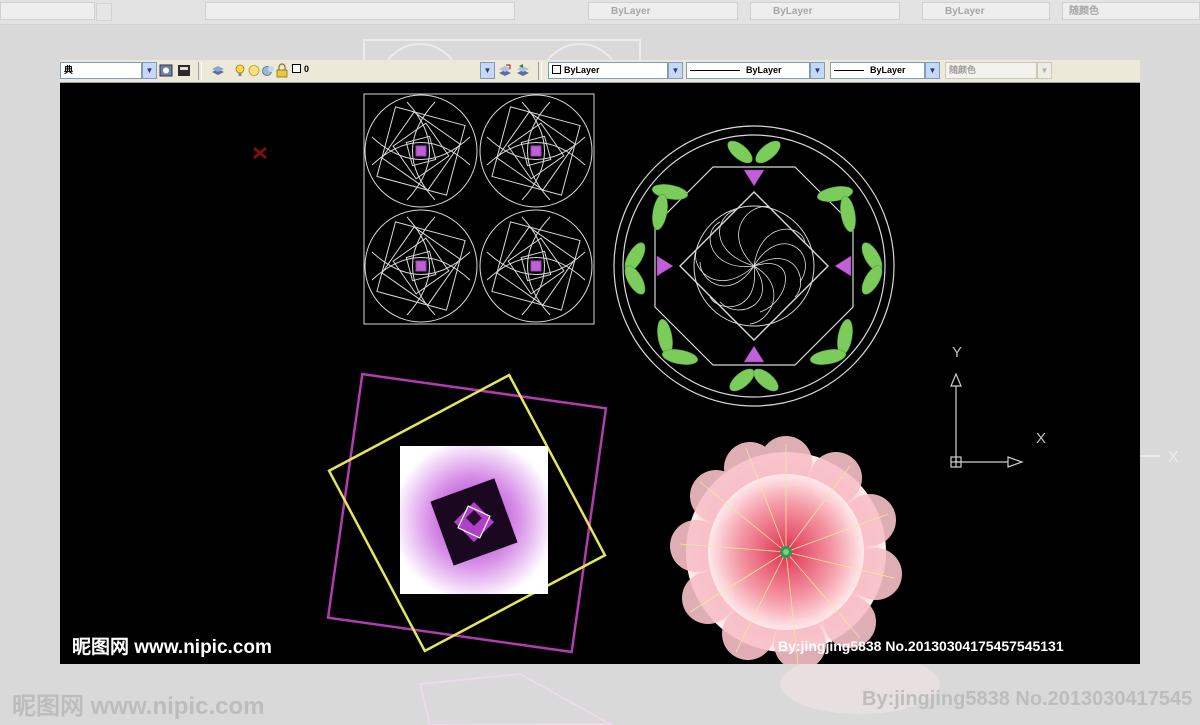 The height and width of the screenshot is (725, 1200). Describe the element at coordinates (184, 70) in the screenshot. I see `layer-state-icon` at that location.